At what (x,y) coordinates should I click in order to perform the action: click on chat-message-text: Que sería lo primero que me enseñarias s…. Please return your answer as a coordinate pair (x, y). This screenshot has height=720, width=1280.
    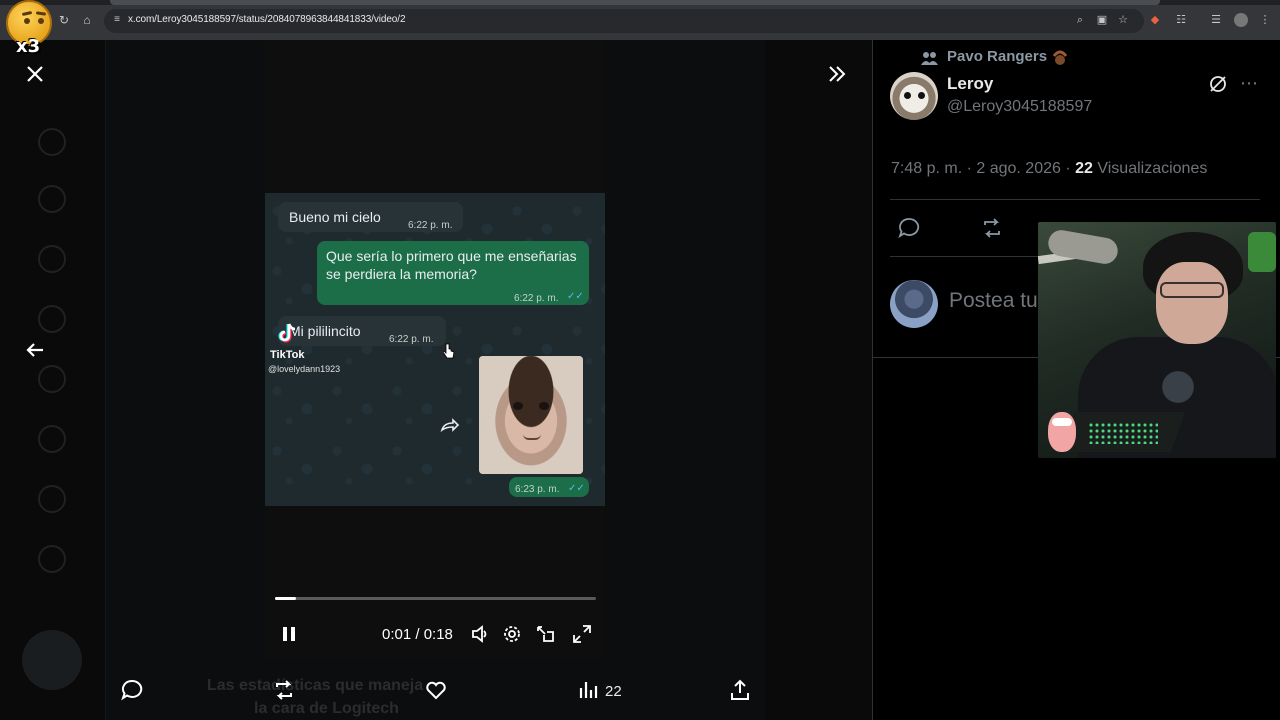
    Looking at the image, I should click on (451, 265).